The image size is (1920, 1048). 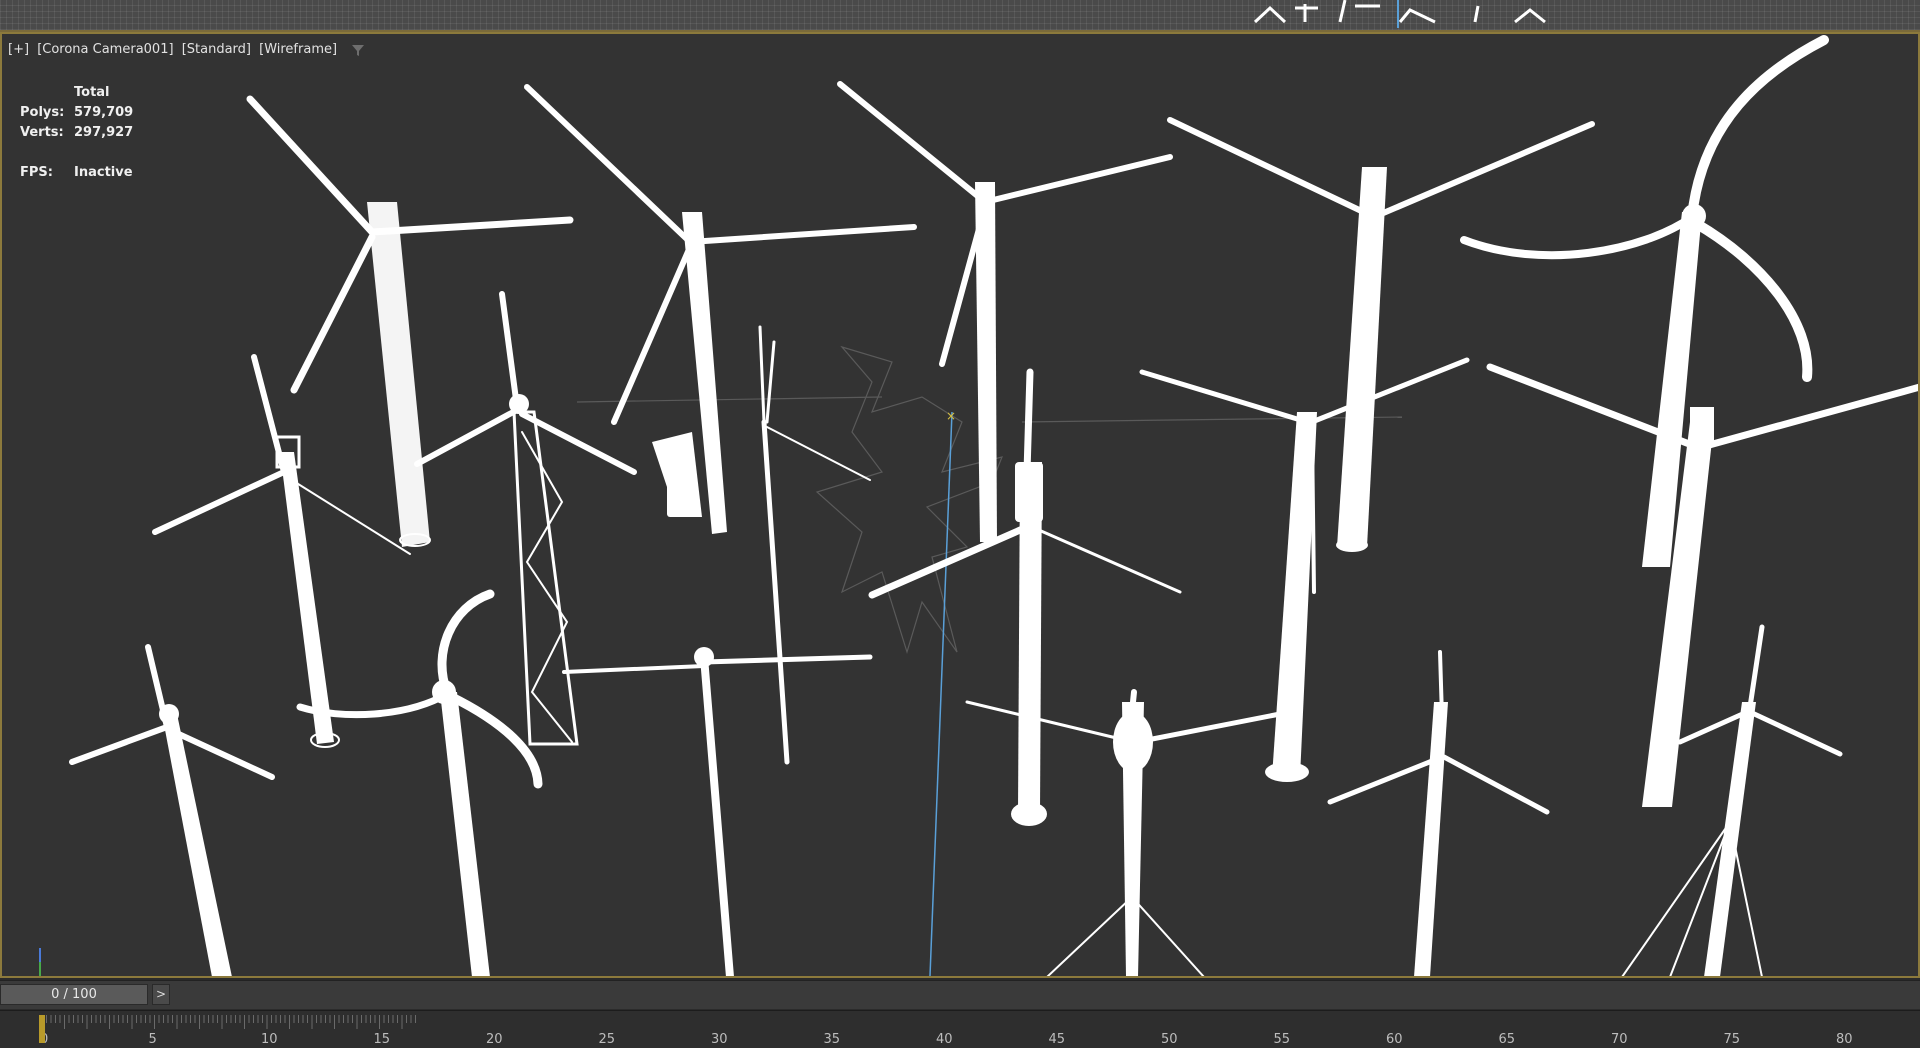 What do you see at coordinates (298, 49) in the screenshot?
I see `viewport-display-mode-menu: [Wireframe]` at bounding box center [298, 49].